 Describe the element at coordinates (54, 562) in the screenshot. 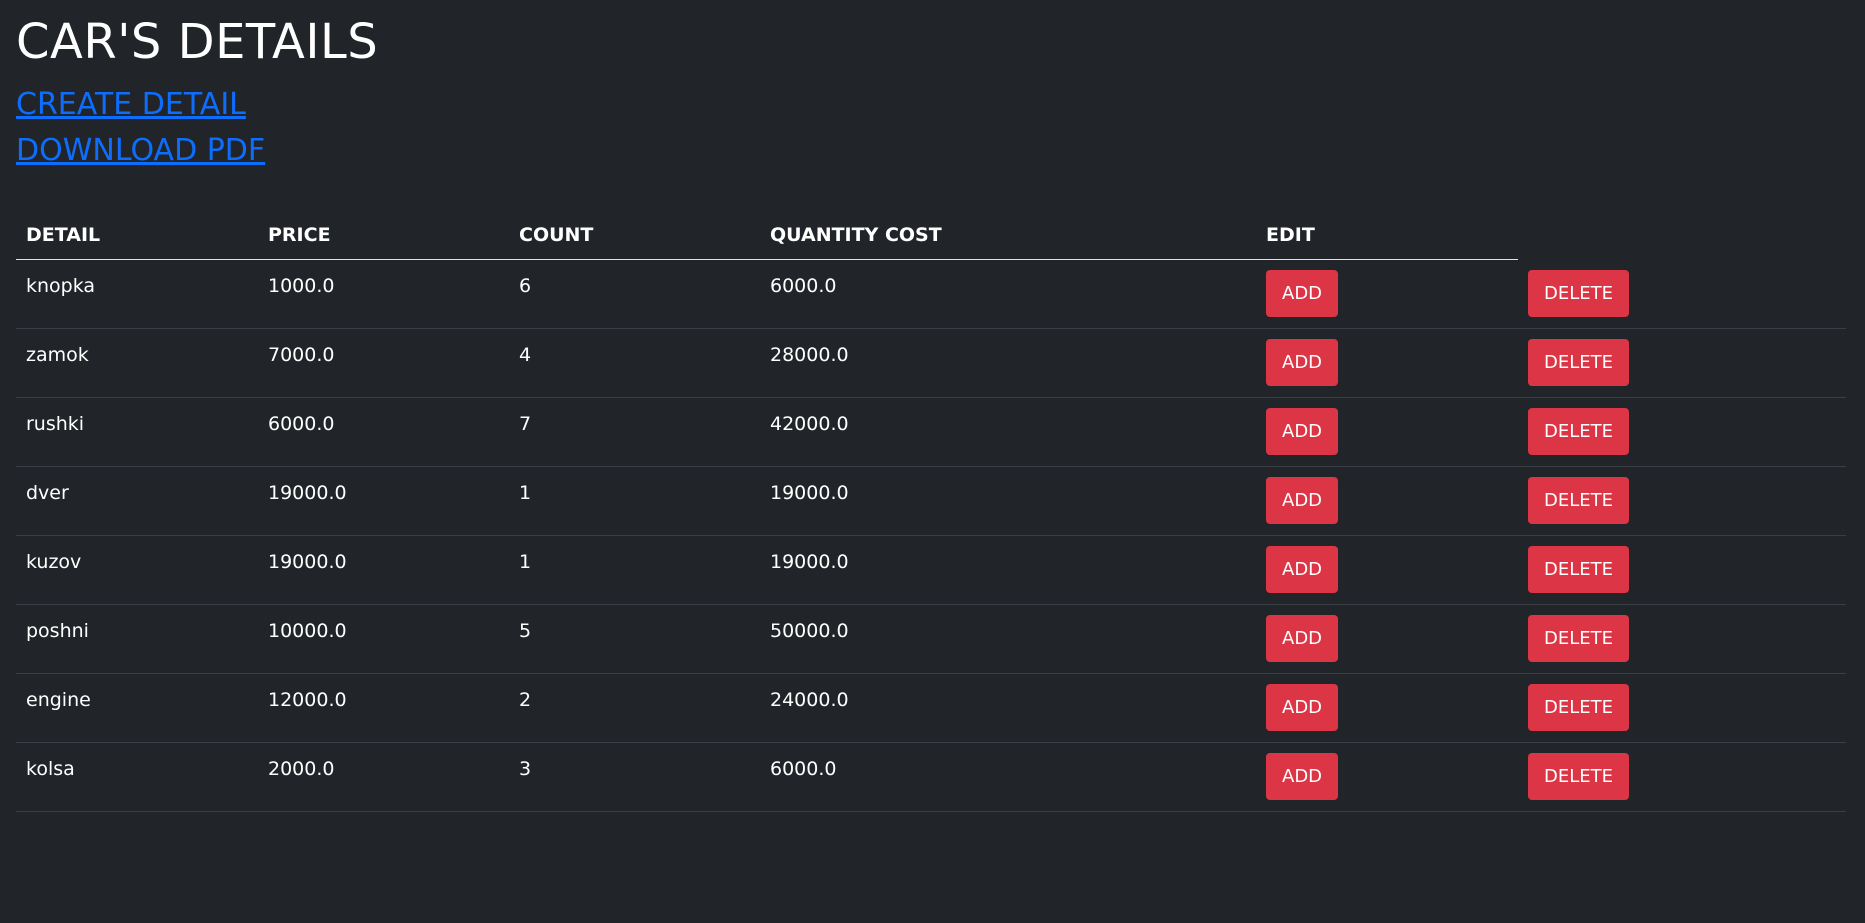

I see `cell-detail: kuzov` at that location.